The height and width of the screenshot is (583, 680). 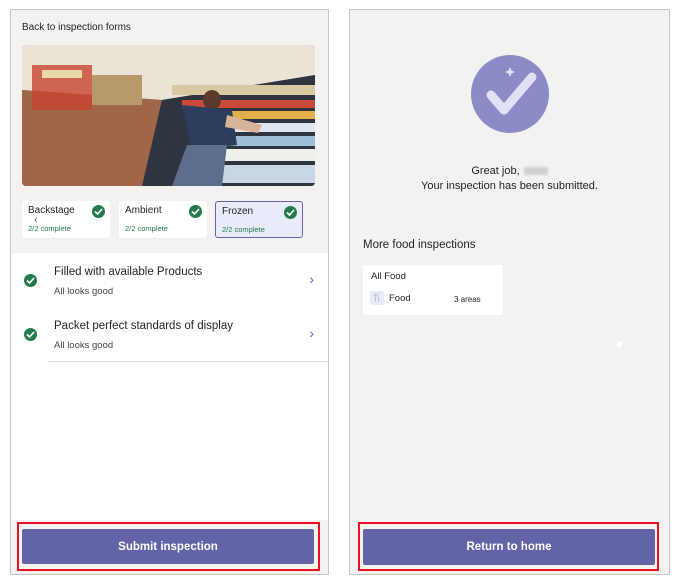 What do you see at coordinates (433, 290) in the screenshot?
I see `inspection-form-card: All Food 🍴 Food 3 areas` at bounding box center [433, 290].